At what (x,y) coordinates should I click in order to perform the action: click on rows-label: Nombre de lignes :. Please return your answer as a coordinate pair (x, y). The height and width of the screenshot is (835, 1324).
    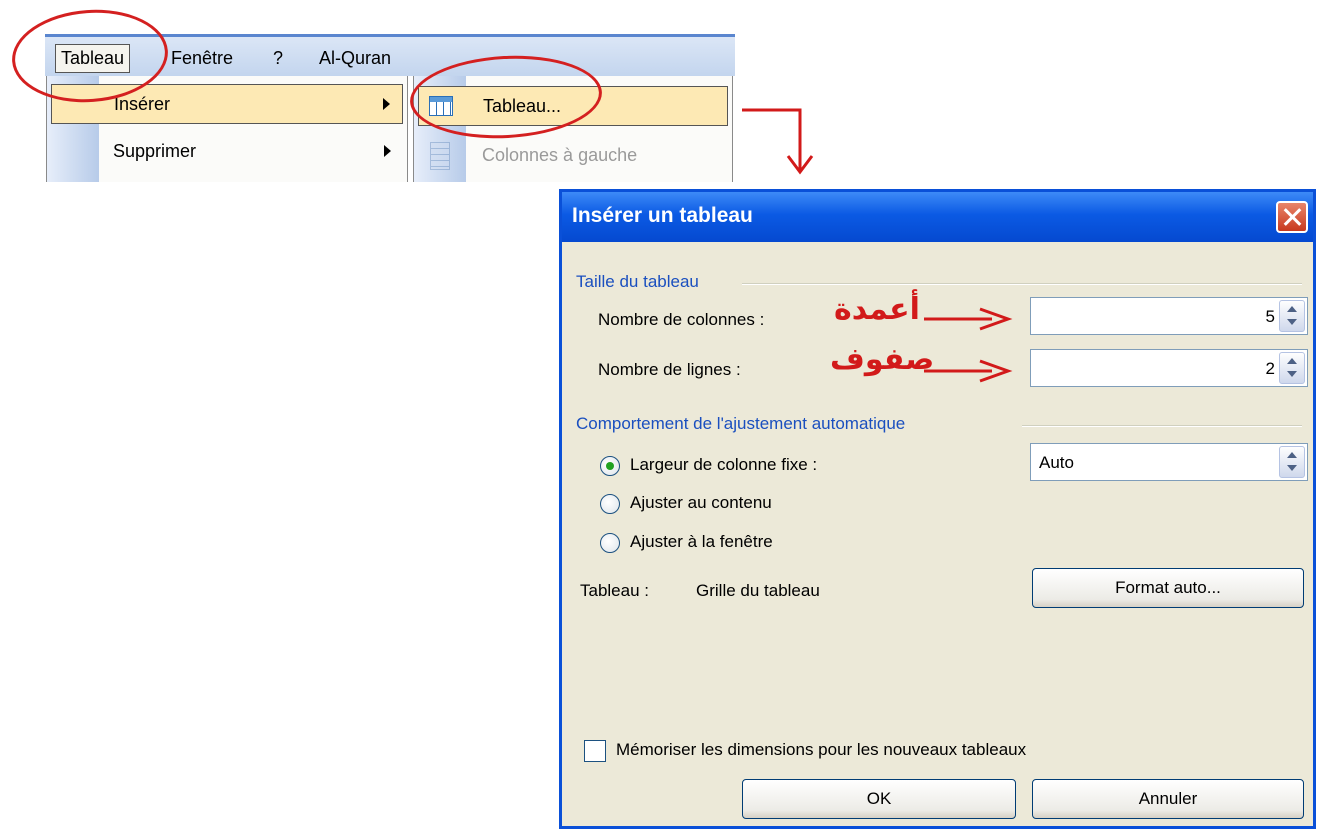
    Looking at the image, I should click on (669, 369).